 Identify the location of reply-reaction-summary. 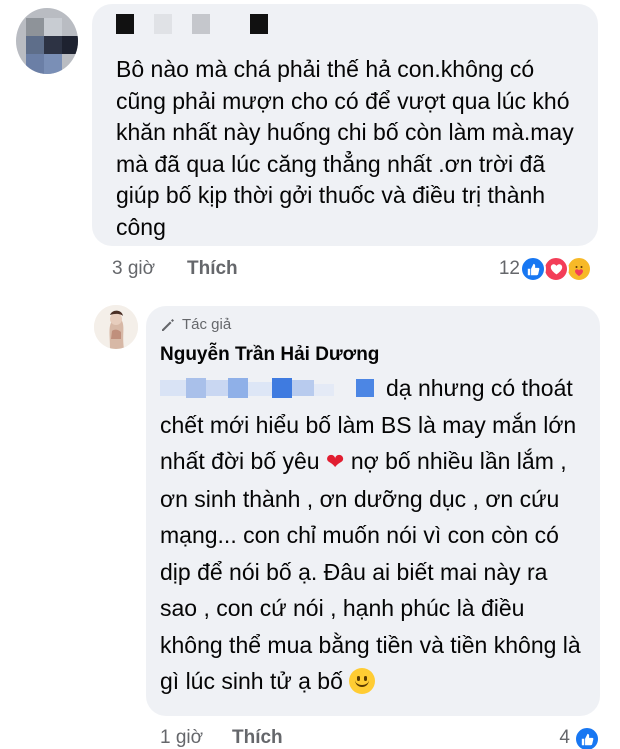
(587, 737).